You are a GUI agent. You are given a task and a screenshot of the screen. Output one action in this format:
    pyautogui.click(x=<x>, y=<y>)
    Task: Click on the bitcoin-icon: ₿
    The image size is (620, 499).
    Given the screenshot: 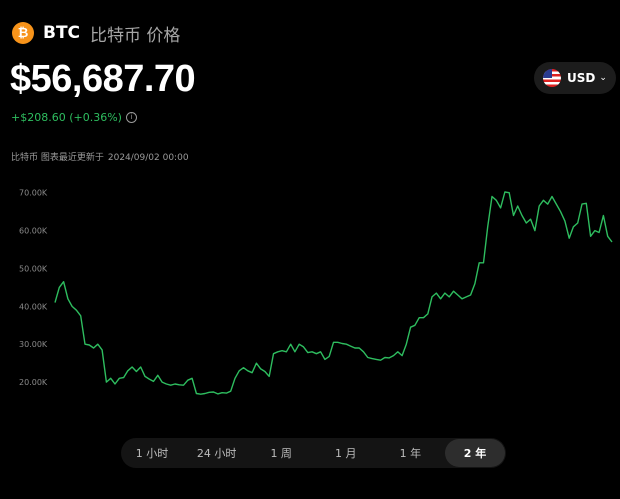 What is the action you would take?
    pyautogui.click(x=23, y=33)
    